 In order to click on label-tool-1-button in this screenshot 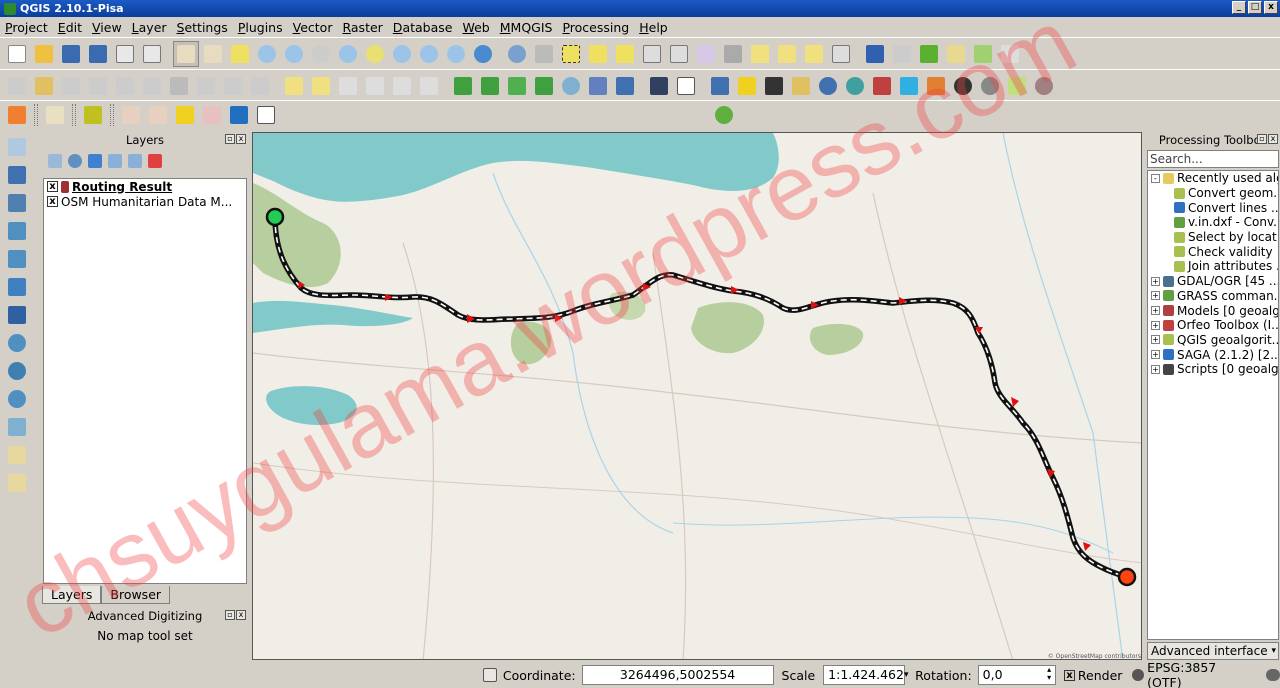, I will do `click(294, 86)`.